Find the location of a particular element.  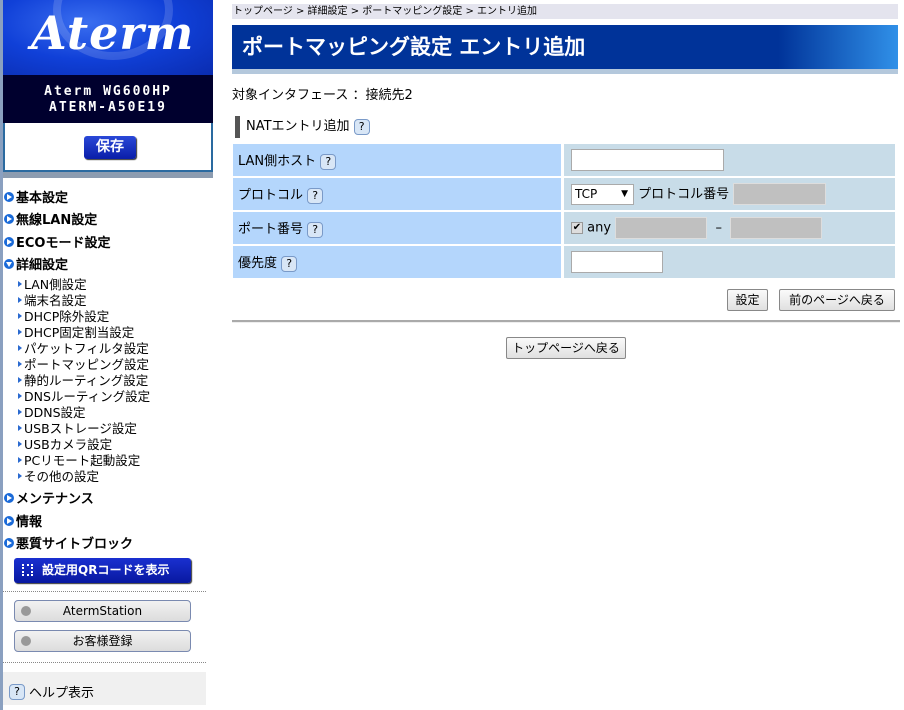

priority-input is located at coordinates (617, 262).